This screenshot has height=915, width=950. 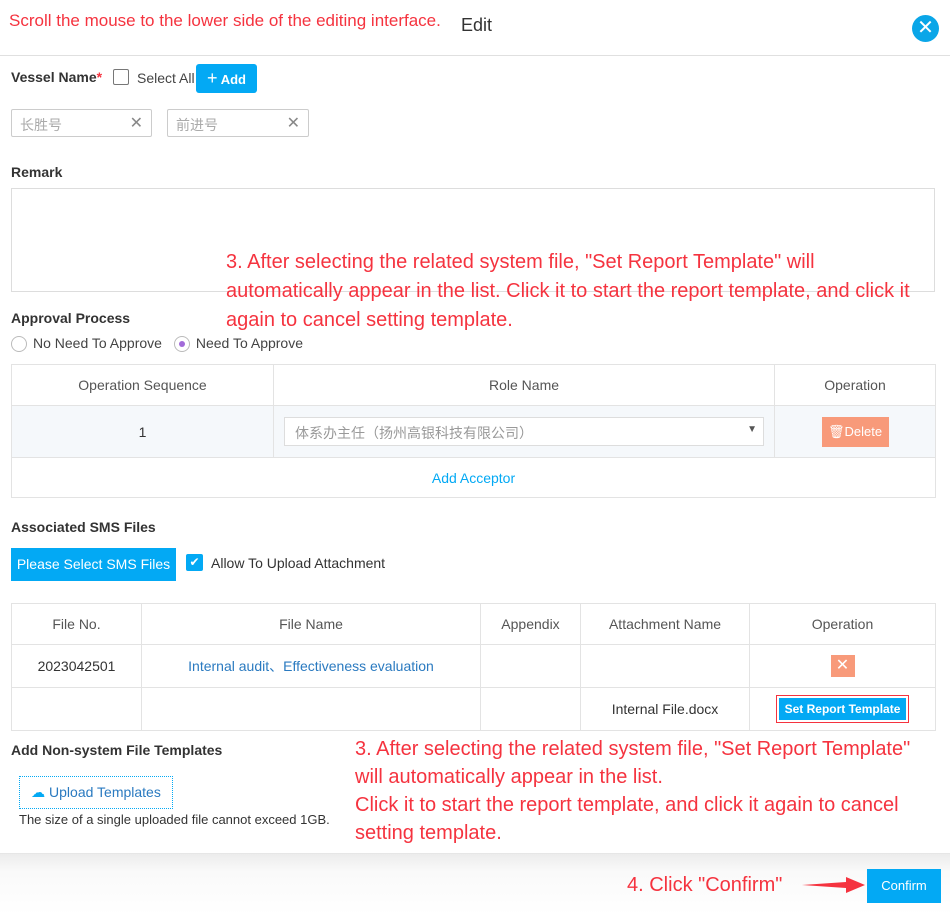 What do you see at coordinates (311, 624) in the screenshot?
I see `col-header: File Name` at bounding box center [311, 624].